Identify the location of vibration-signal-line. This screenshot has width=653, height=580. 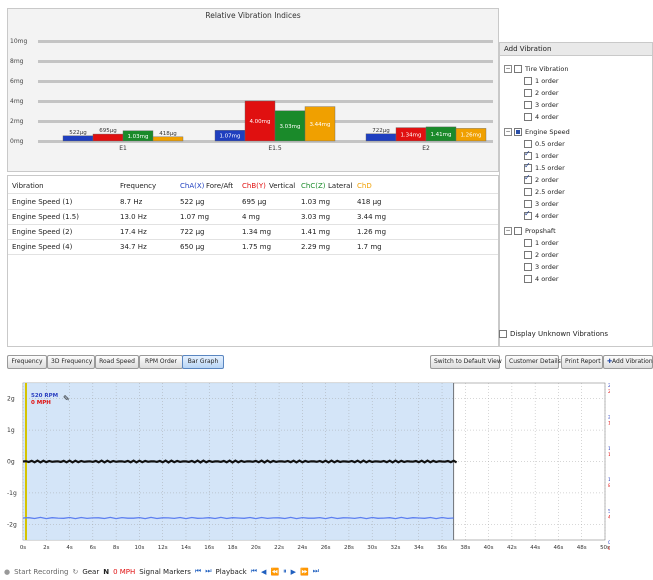
(240, 461).